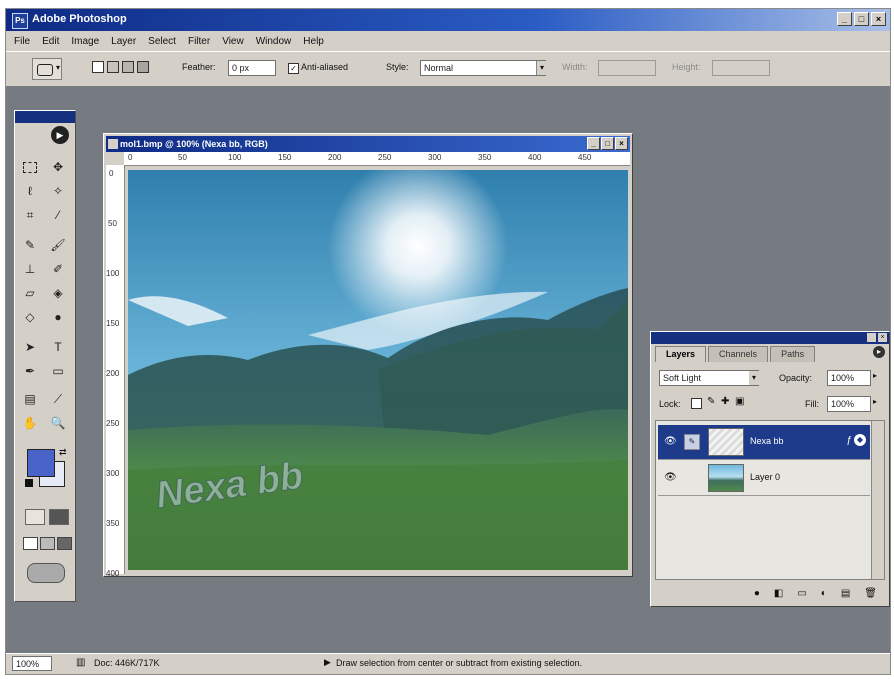  Describe the element at coordinates (293, 68) in the screenshot. I see `antialiased-checkbox: ✓` at that location.